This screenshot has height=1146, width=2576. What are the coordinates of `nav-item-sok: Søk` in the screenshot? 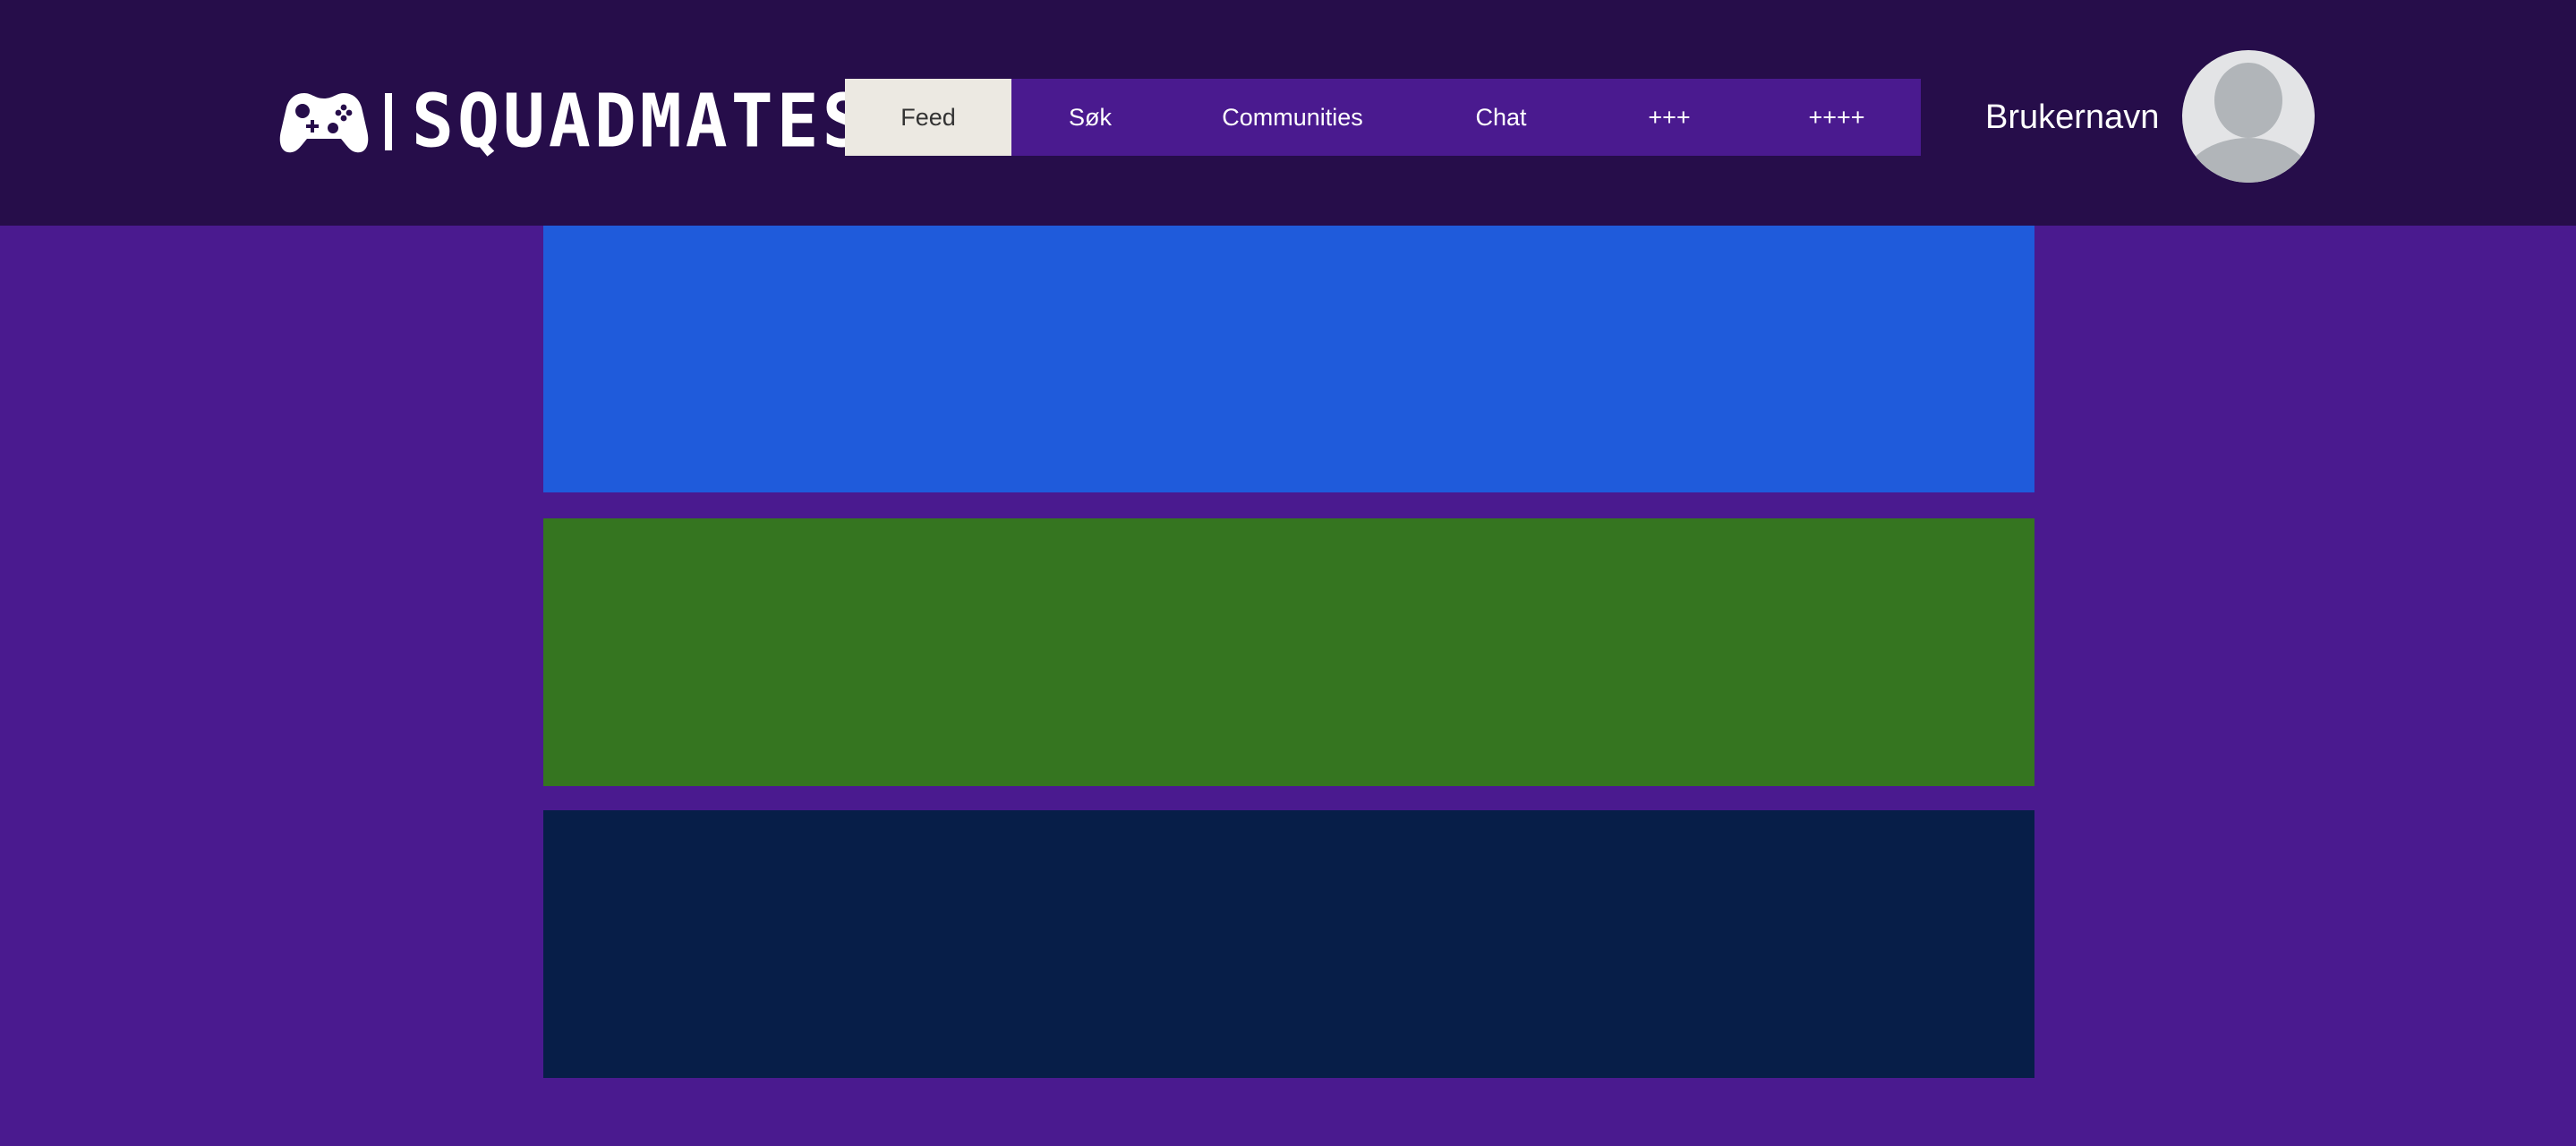 It's located at (1090, 117).